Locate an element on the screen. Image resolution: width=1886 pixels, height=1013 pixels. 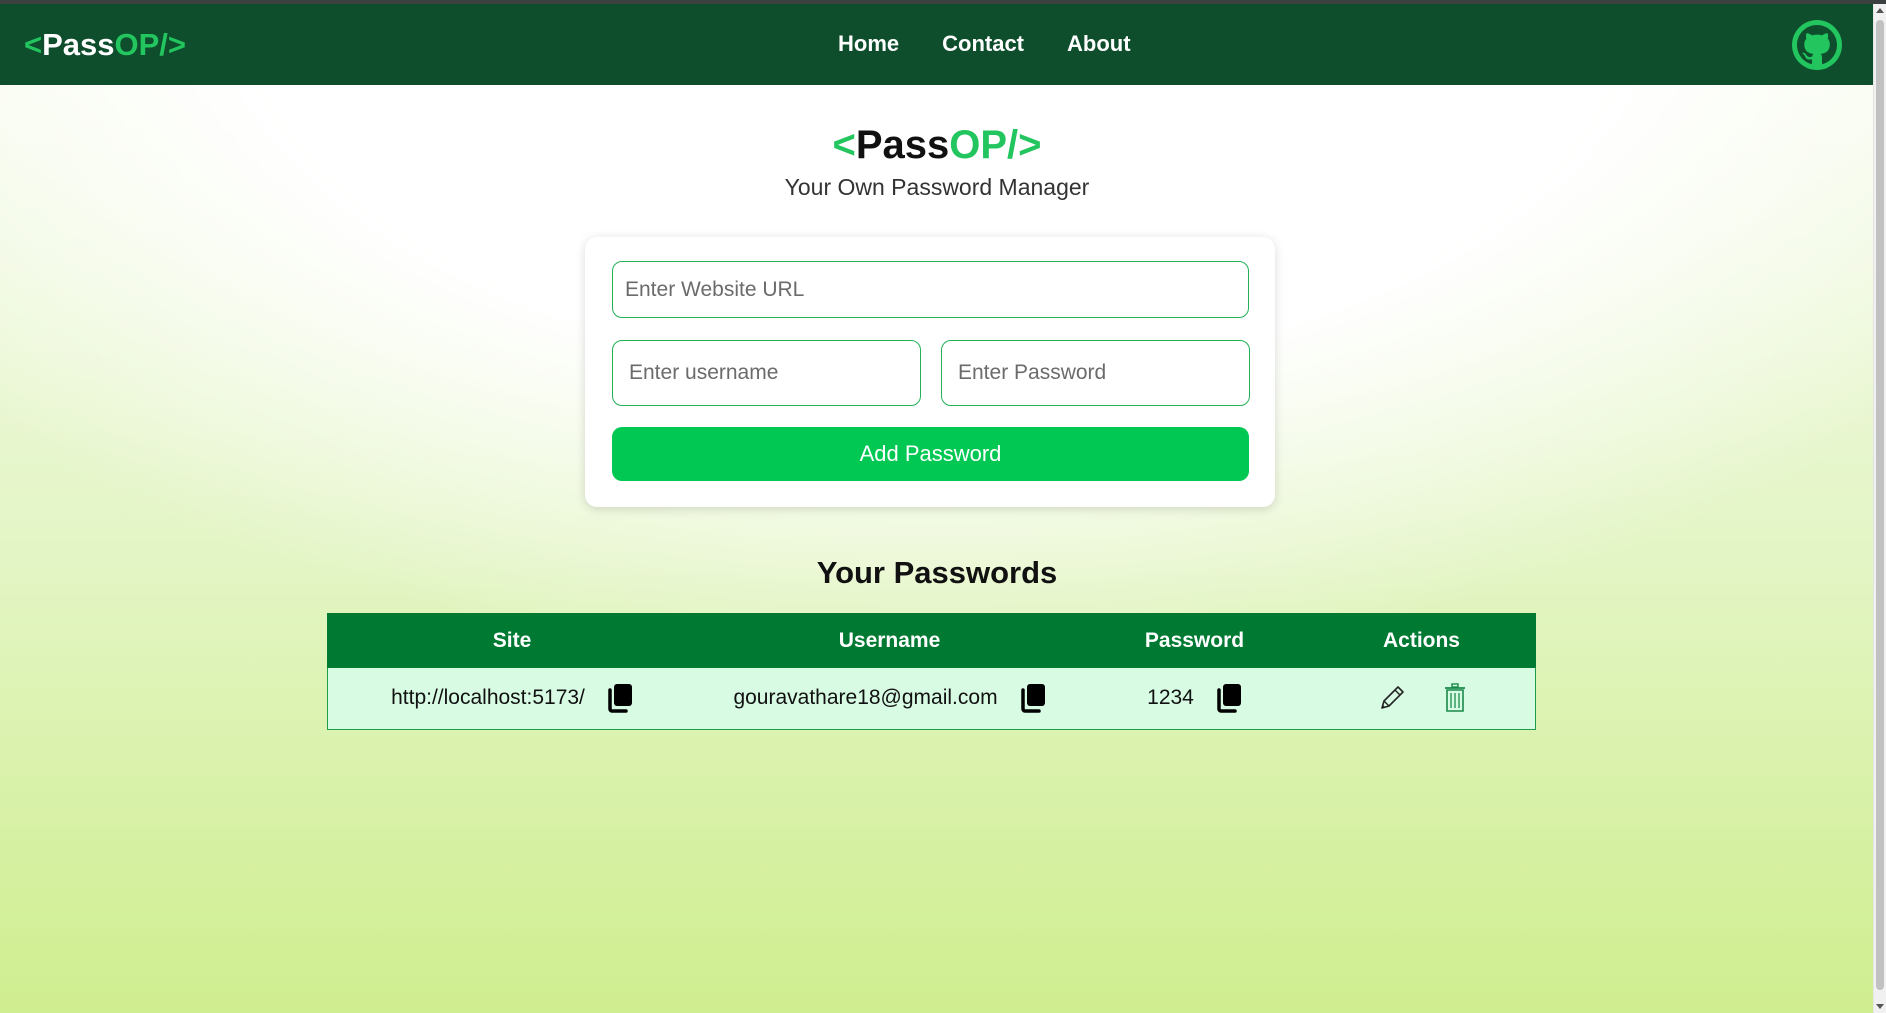
column-header-actions: Actions is located at coordinates (1421, 640).